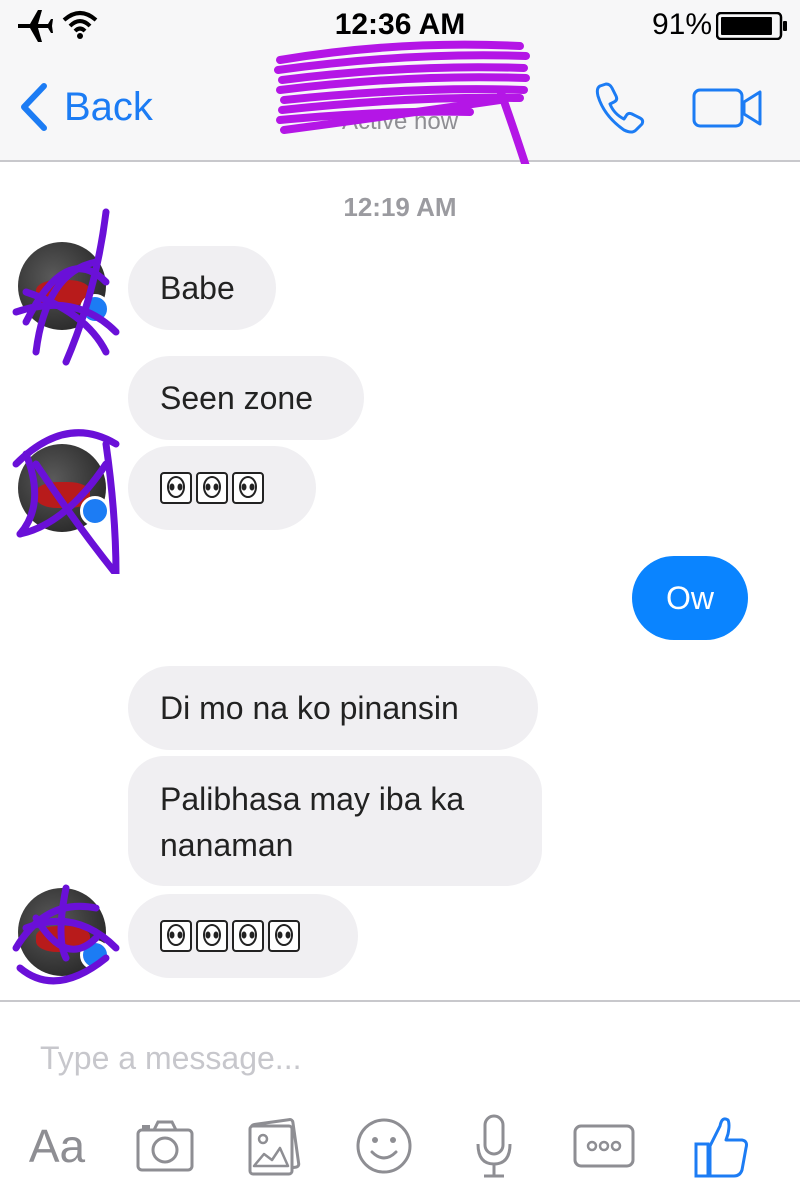  Describe the element at coordinates (108, 106) in the screenshot. I see `back-label: Back` at that location.